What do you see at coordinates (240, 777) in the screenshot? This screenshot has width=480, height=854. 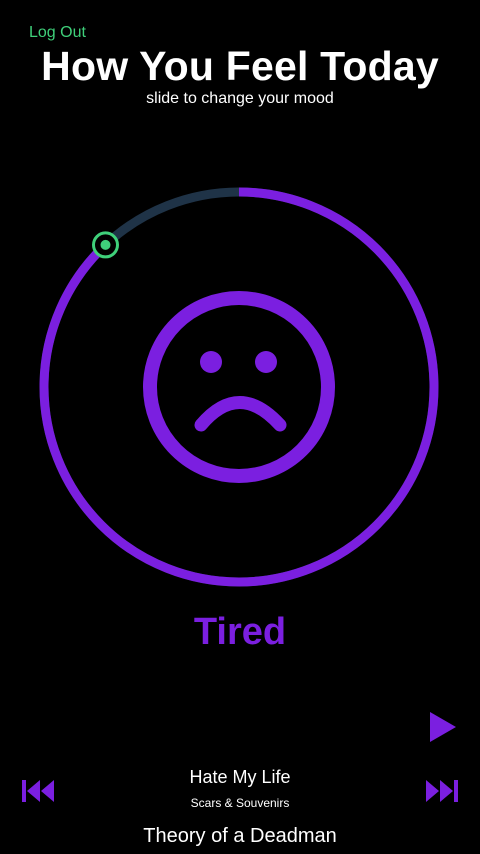 I see `song-title: Hate My Life` at bounding box center [240, 777].